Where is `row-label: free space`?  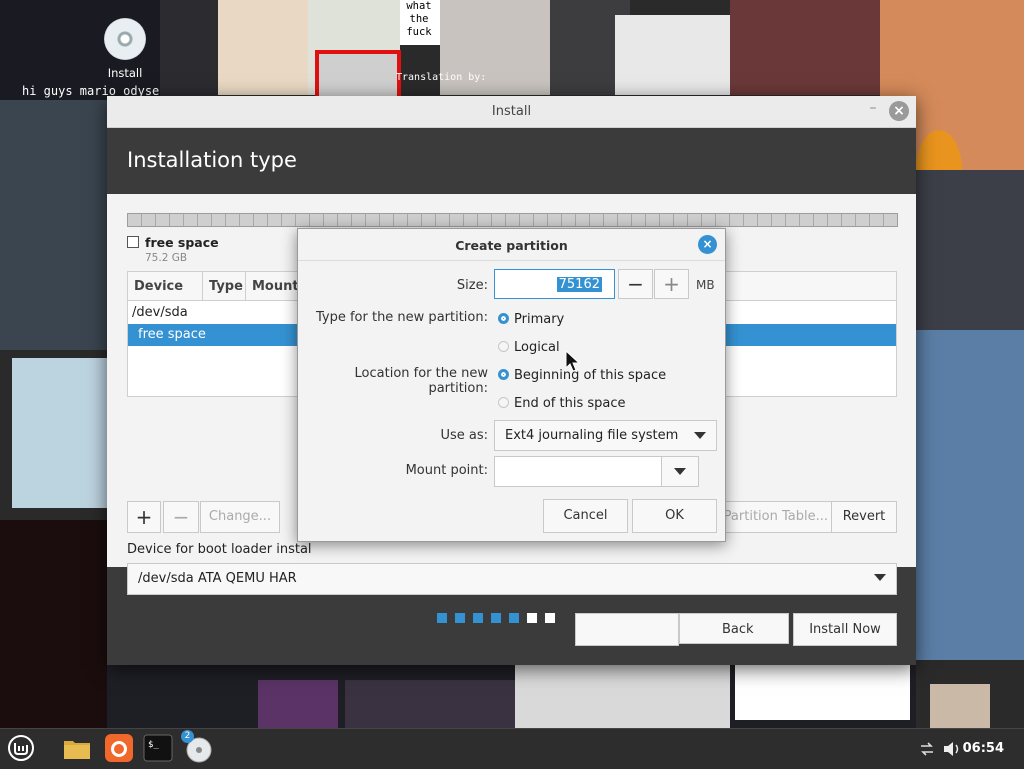
row-label: free space is located at coordinates (172, 334).